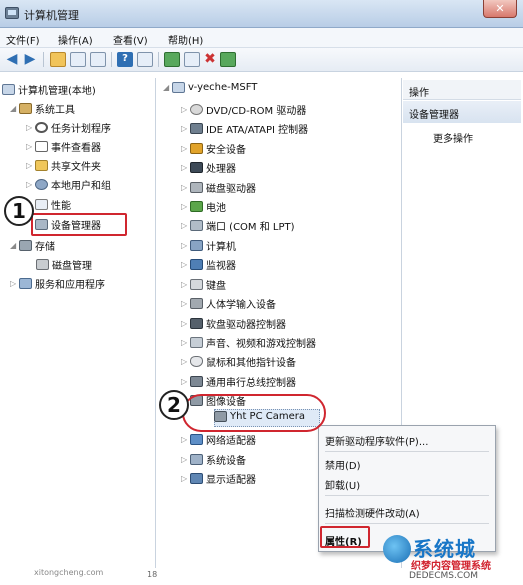  I want to click on computer-management-icon, so click(8, 89).